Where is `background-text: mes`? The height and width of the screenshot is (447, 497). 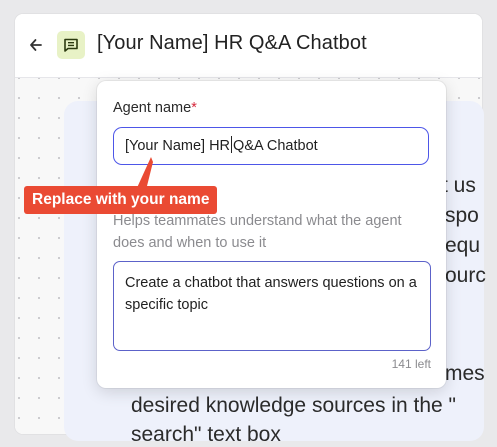
background-text: mes is located at coordinates (465, 373).